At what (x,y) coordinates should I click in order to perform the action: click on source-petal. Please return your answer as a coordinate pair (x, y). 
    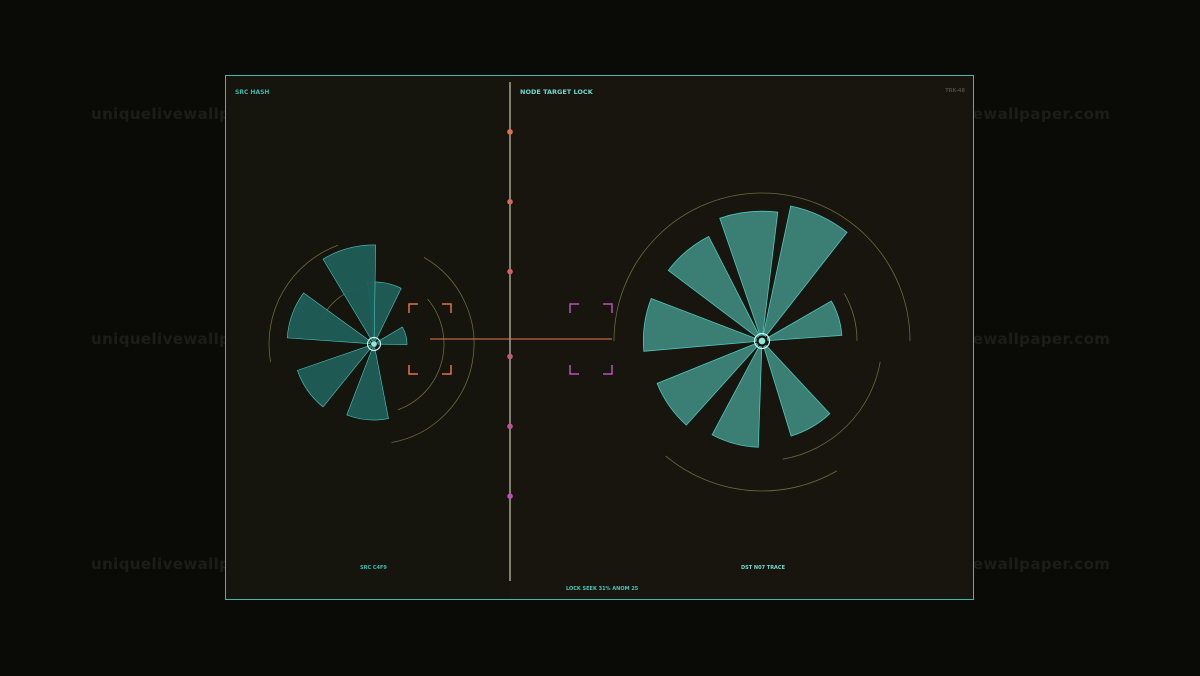
    Looking at the image, I should click on (392, 335).